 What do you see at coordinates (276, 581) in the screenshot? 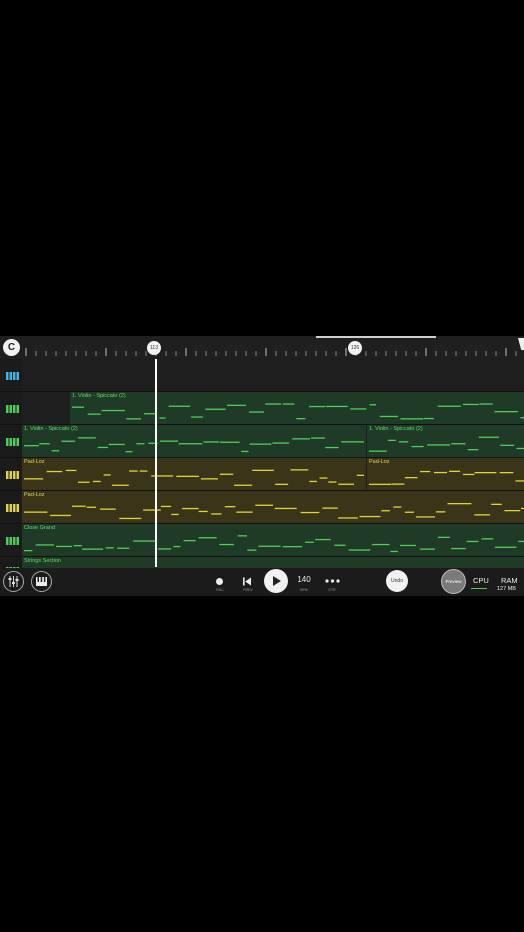
I see `play-button` at bounding box center [276, 581].